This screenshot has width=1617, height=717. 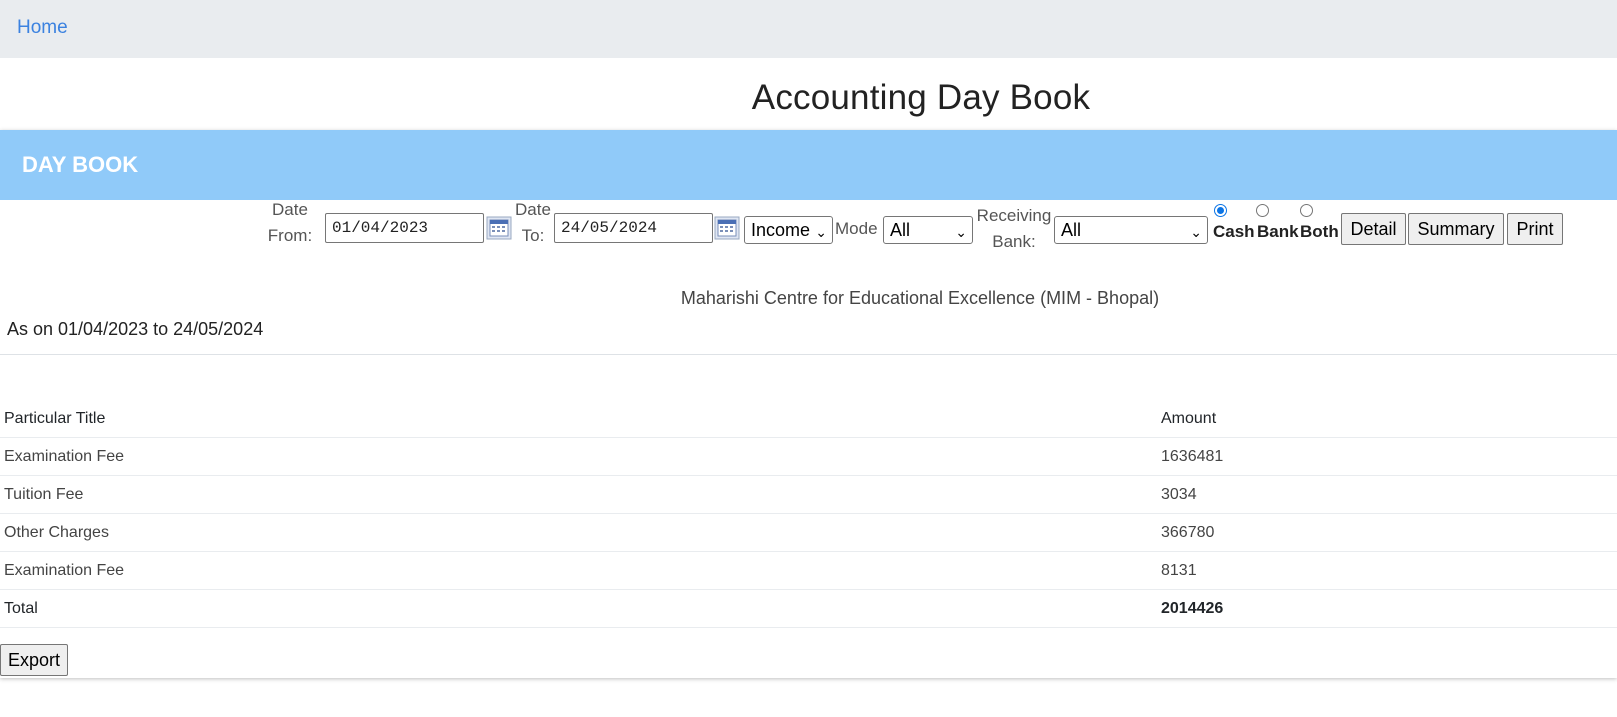 I want to click on table-row: Examination Fee 8131, so click(x=808, y=571).